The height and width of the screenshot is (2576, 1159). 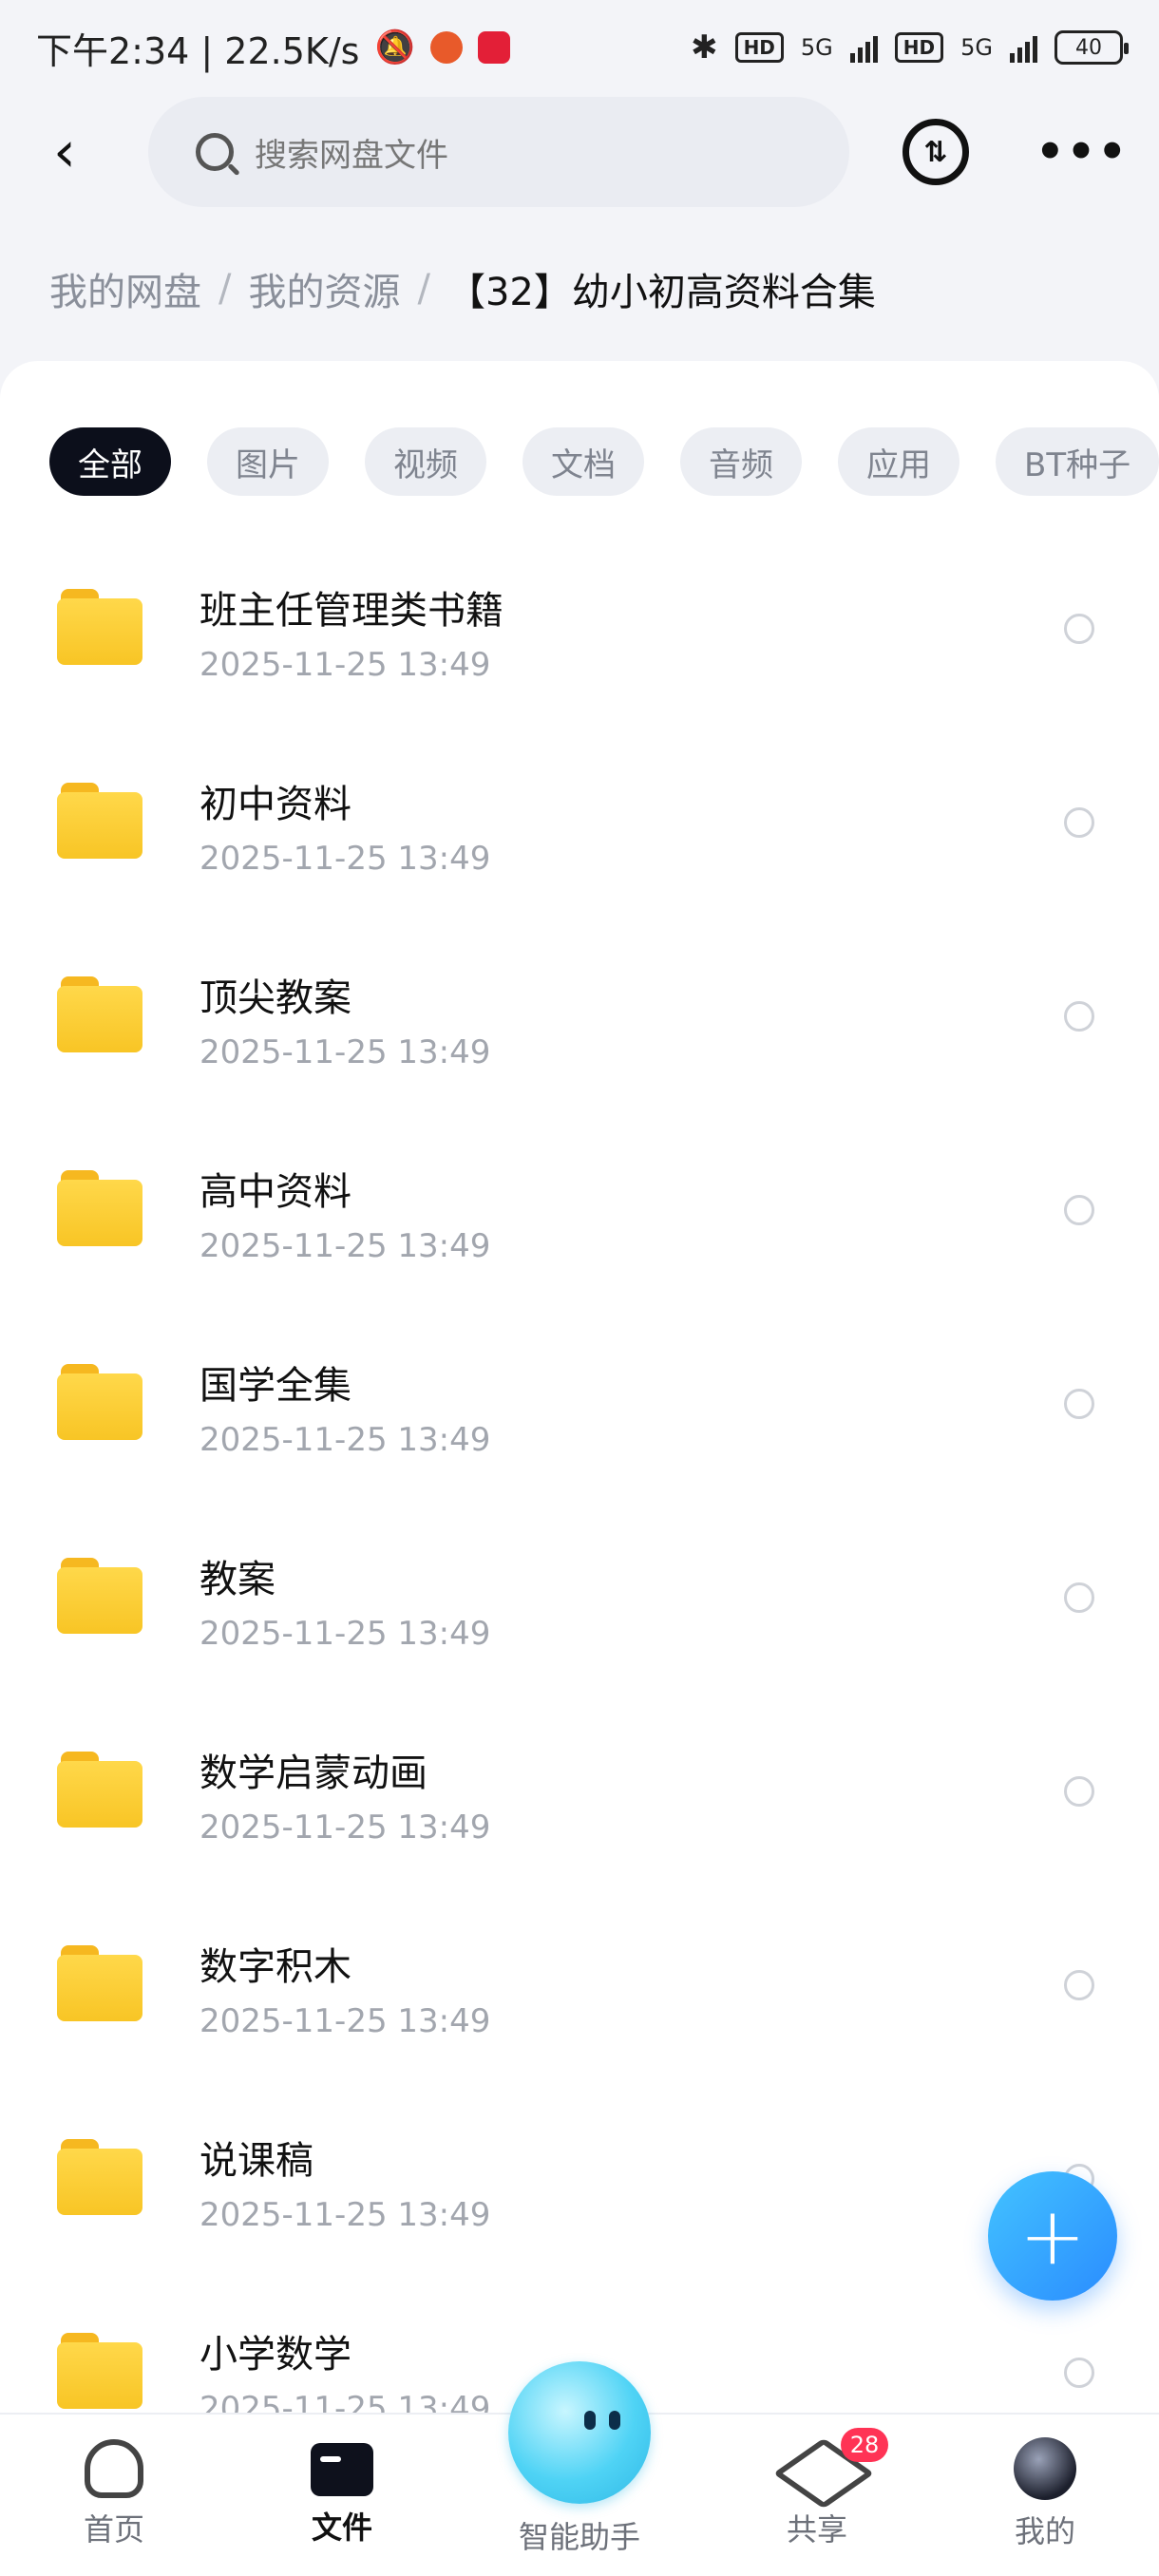 What do you see at coordinates (273, 48) in the screenshot?
I see `status-left: 下午2:34 | 22.5K/s 🔕` at bounding box center [273, 48].